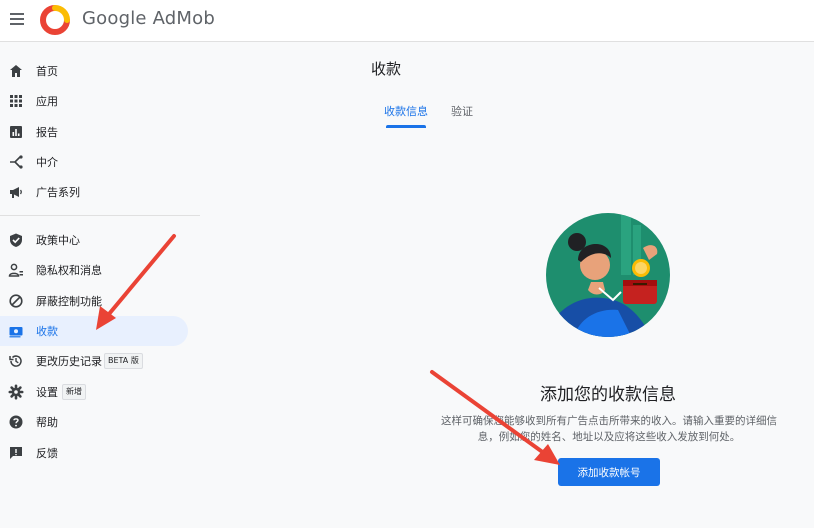 This screenshot has width=814, height=528. I want to click on sidebar-item-home: 首页, so click(94, 71).